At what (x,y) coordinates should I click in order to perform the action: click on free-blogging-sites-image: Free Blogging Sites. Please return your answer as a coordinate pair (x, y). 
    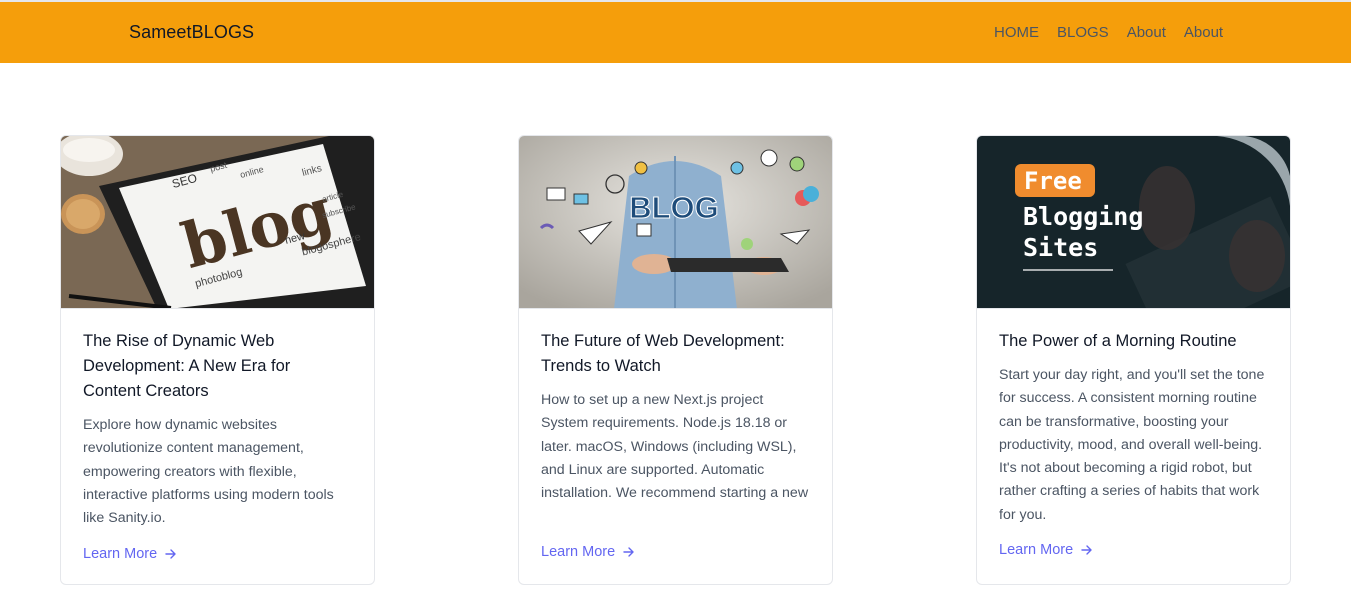
    Looking at the image, I should click on (1133, 222).